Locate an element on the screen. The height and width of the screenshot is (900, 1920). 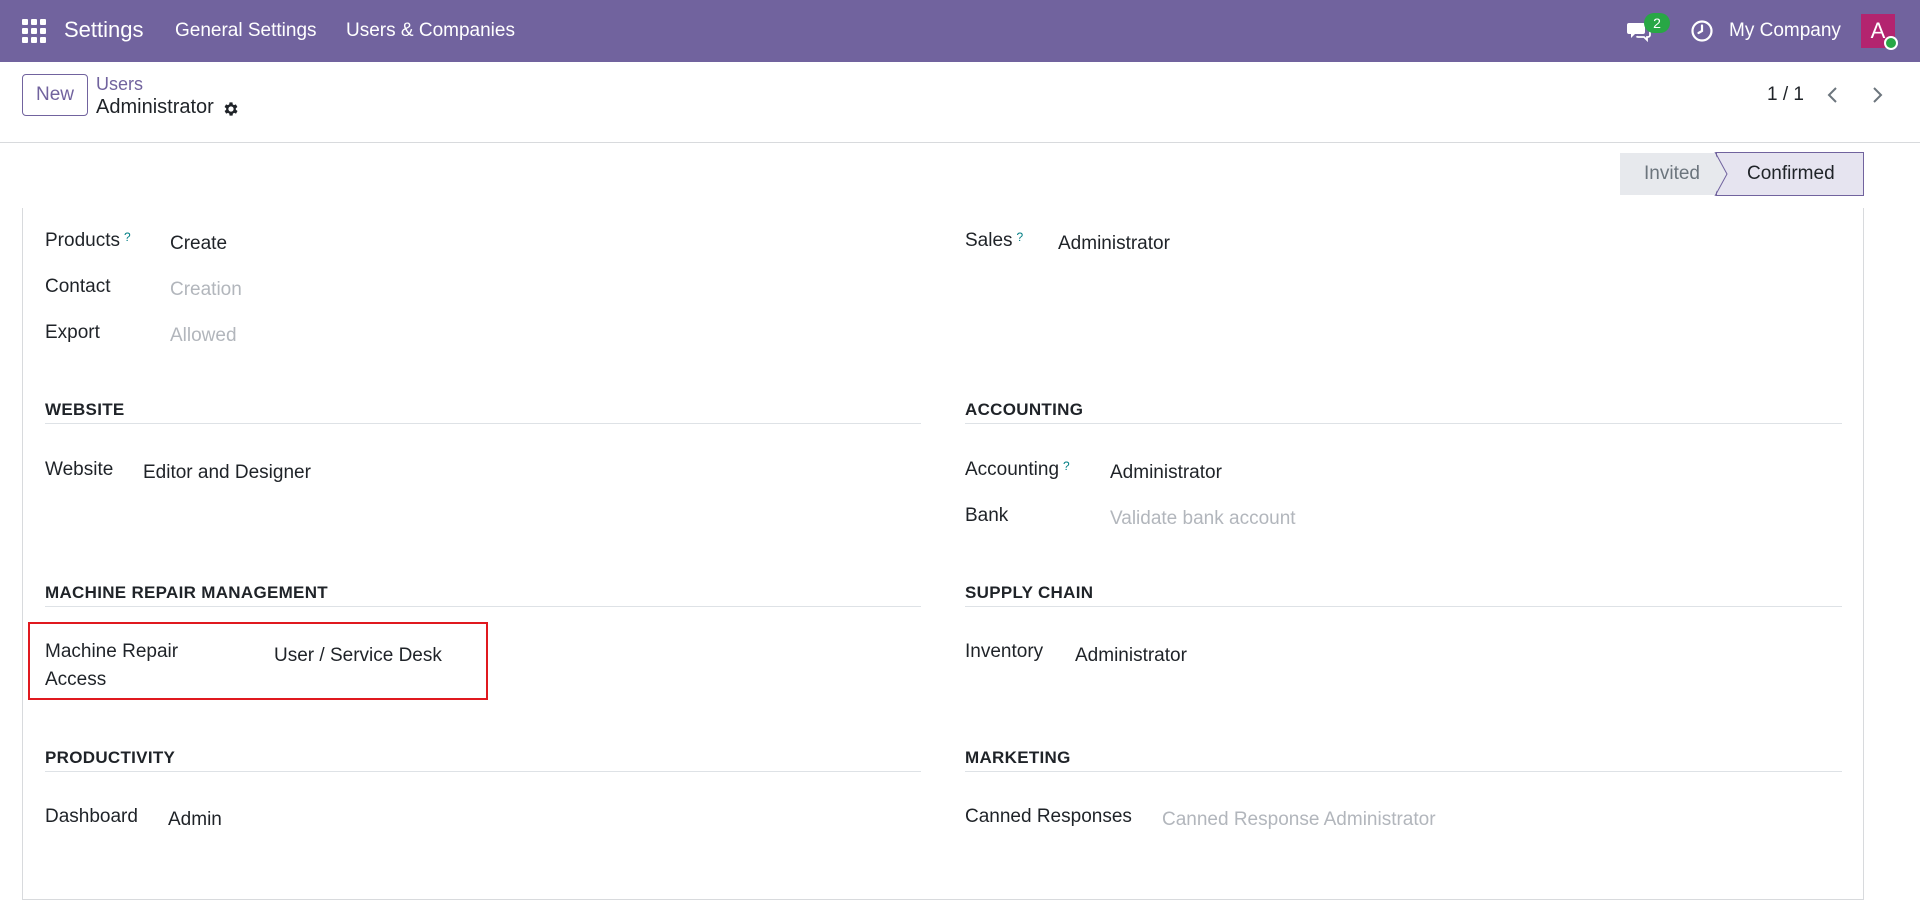
field-value-contact: Creation is located at coordinates (206, 290).